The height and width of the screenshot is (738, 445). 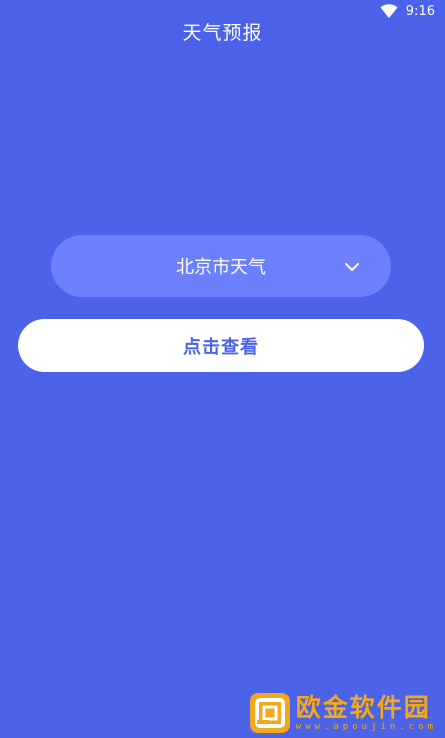 I want to click on check-weather-button: 点击查看, so click(x=221, y=345).